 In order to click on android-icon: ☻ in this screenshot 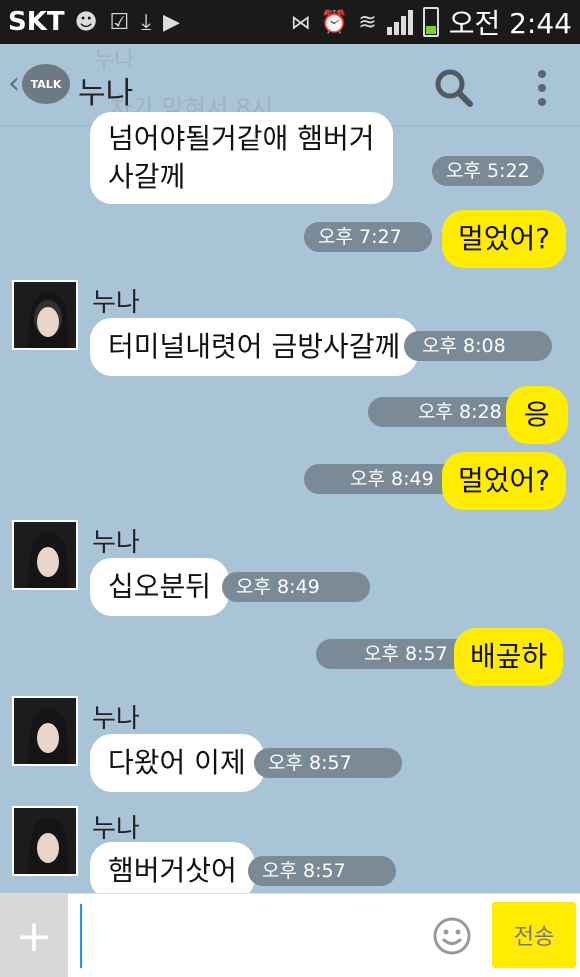, I will do `click(86, 22)`.